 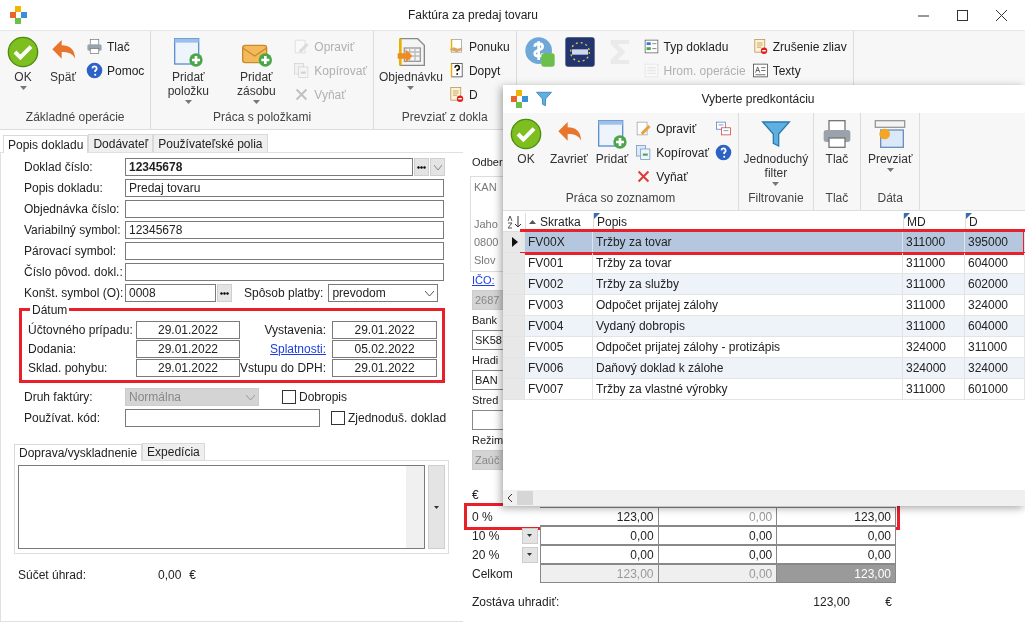 I want to click on checkbox: Dobropis, so click(x=315, y=397).